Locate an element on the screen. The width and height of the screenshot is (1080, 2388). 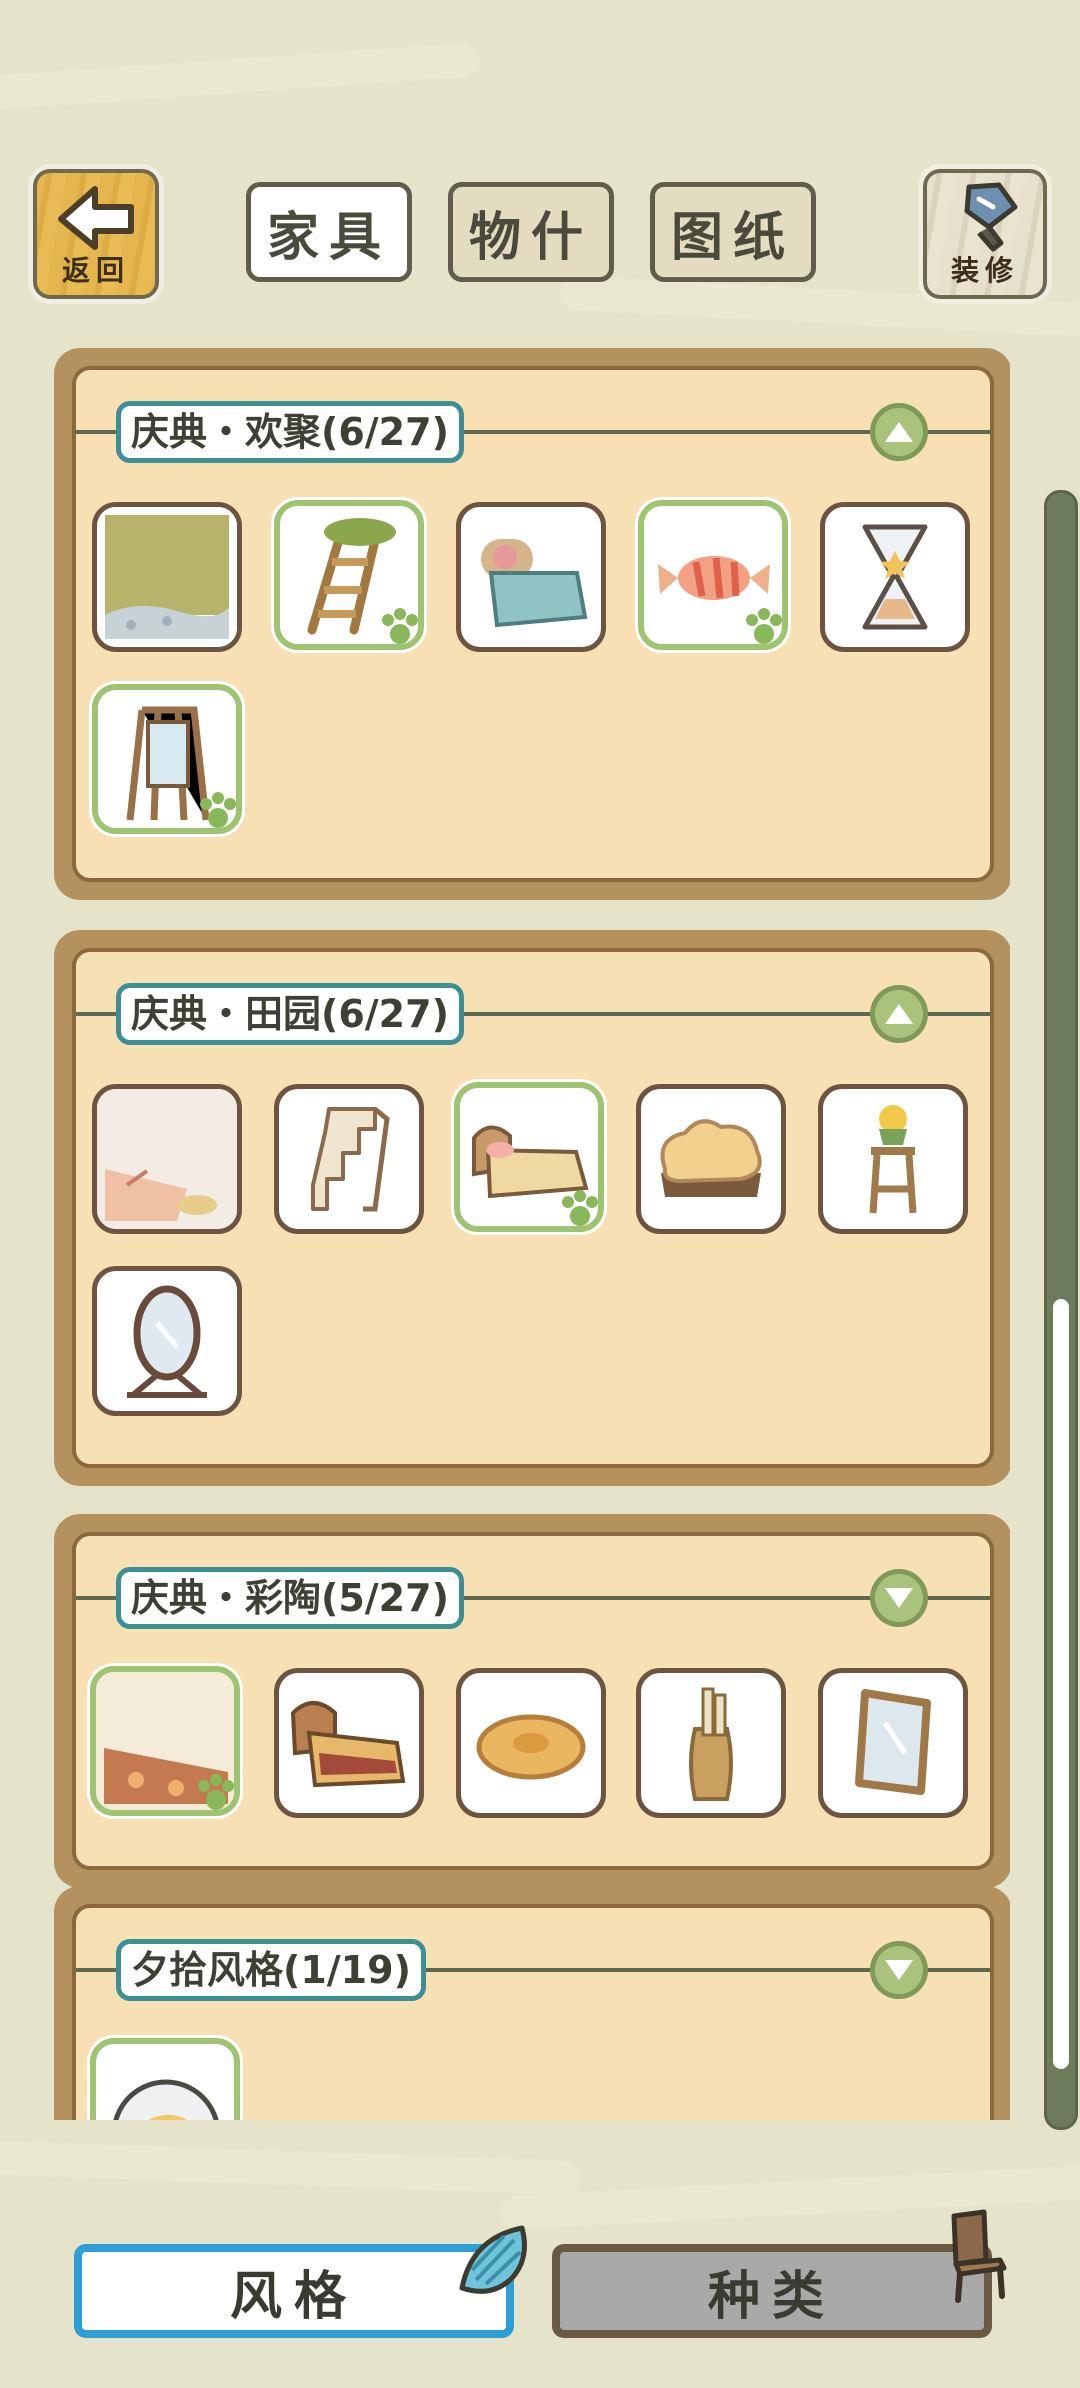
tab-furniture-label: 家具 is located at coordinates (328, 237).